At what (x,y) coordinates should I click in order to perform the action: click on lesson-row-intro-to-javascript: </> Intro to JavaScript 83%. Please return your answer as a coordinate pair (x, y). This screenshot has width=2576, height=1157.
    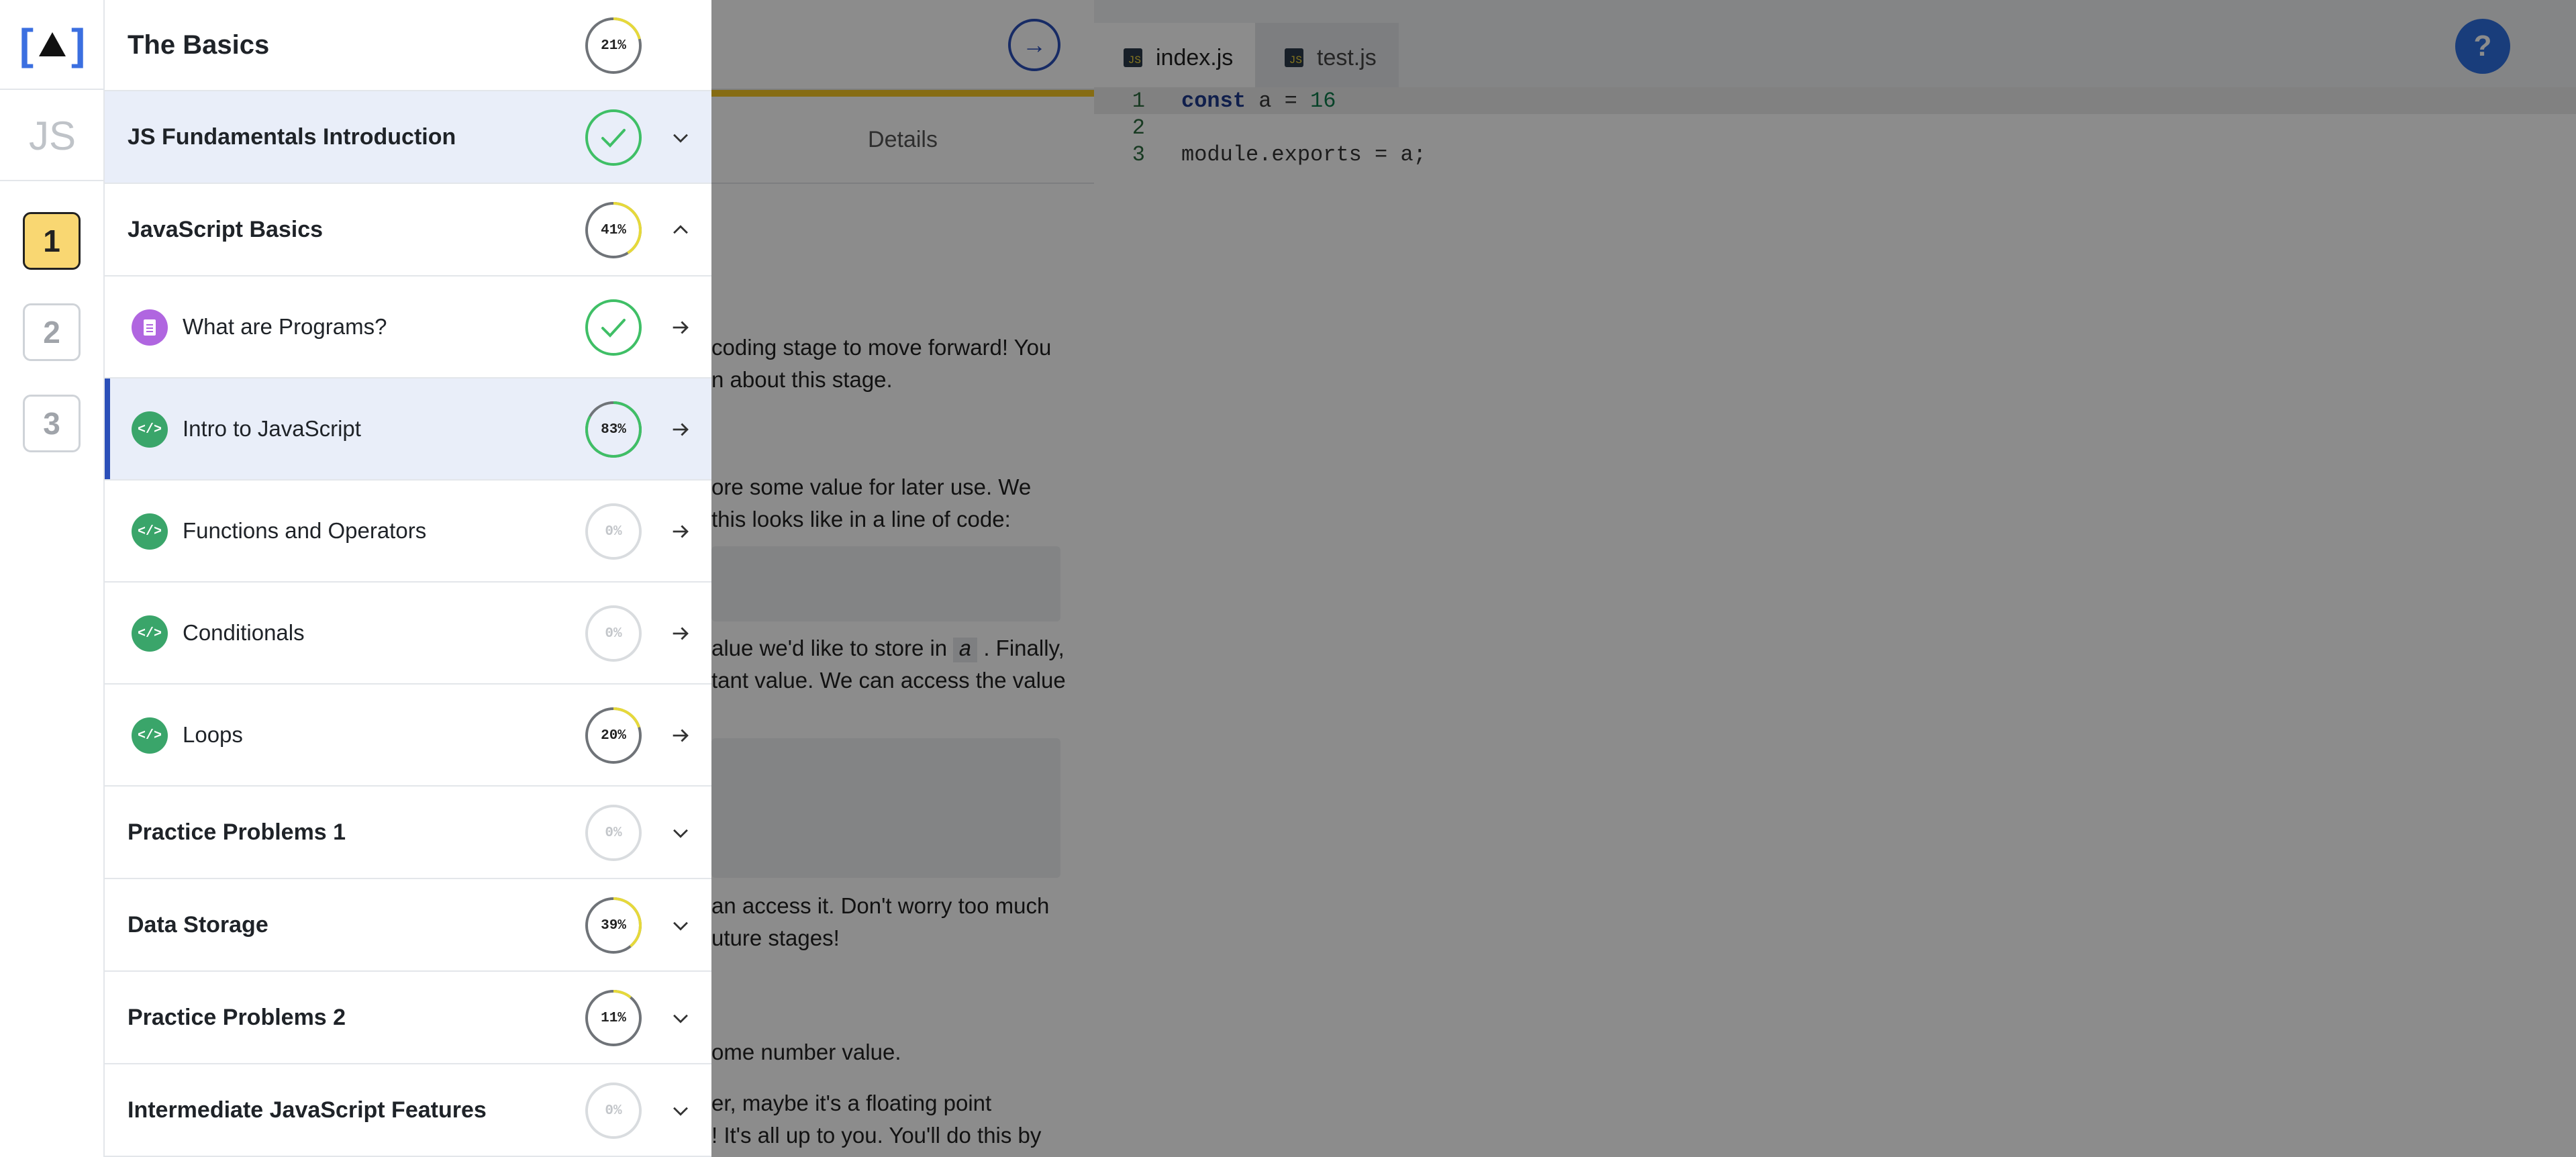
    Looking at the image, I should click on (408, 430).